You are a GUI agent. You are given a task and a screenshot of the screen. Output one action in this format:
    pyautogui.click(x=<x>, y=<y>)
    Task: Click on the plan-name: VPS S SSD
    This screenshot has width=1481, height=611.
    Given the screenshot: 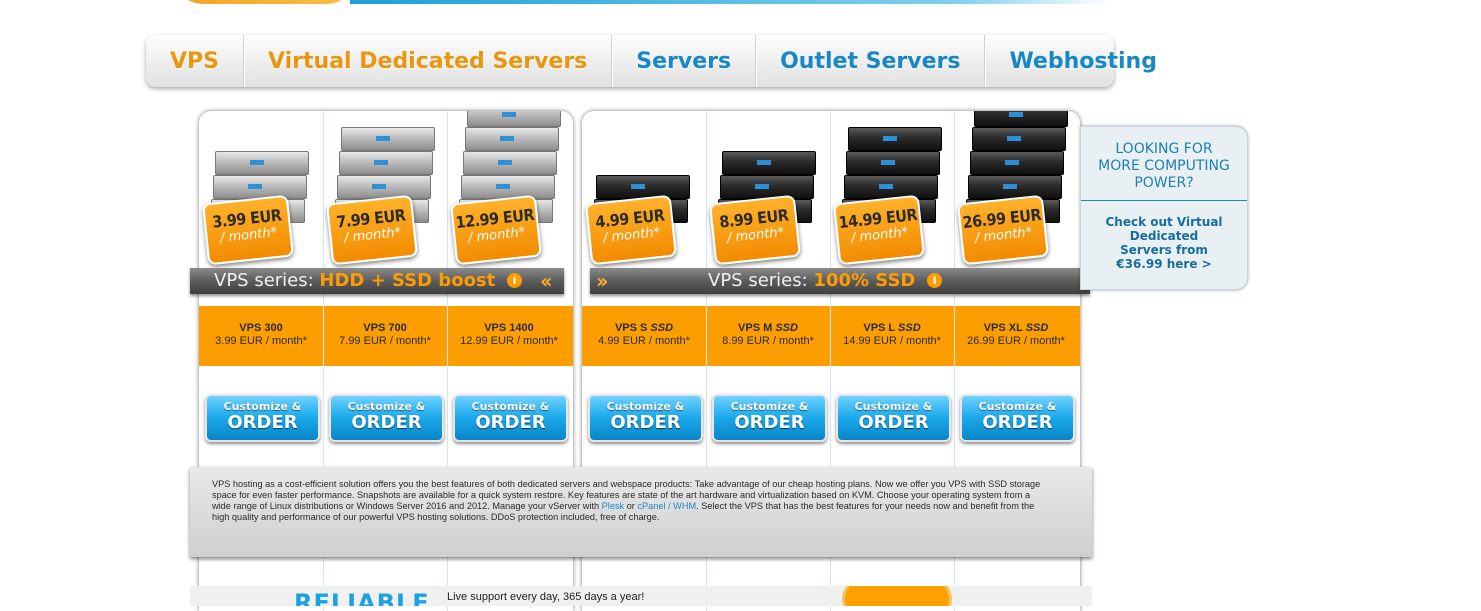 What is the action you would take?
    pyautogui.click(x=644, y=328)
    